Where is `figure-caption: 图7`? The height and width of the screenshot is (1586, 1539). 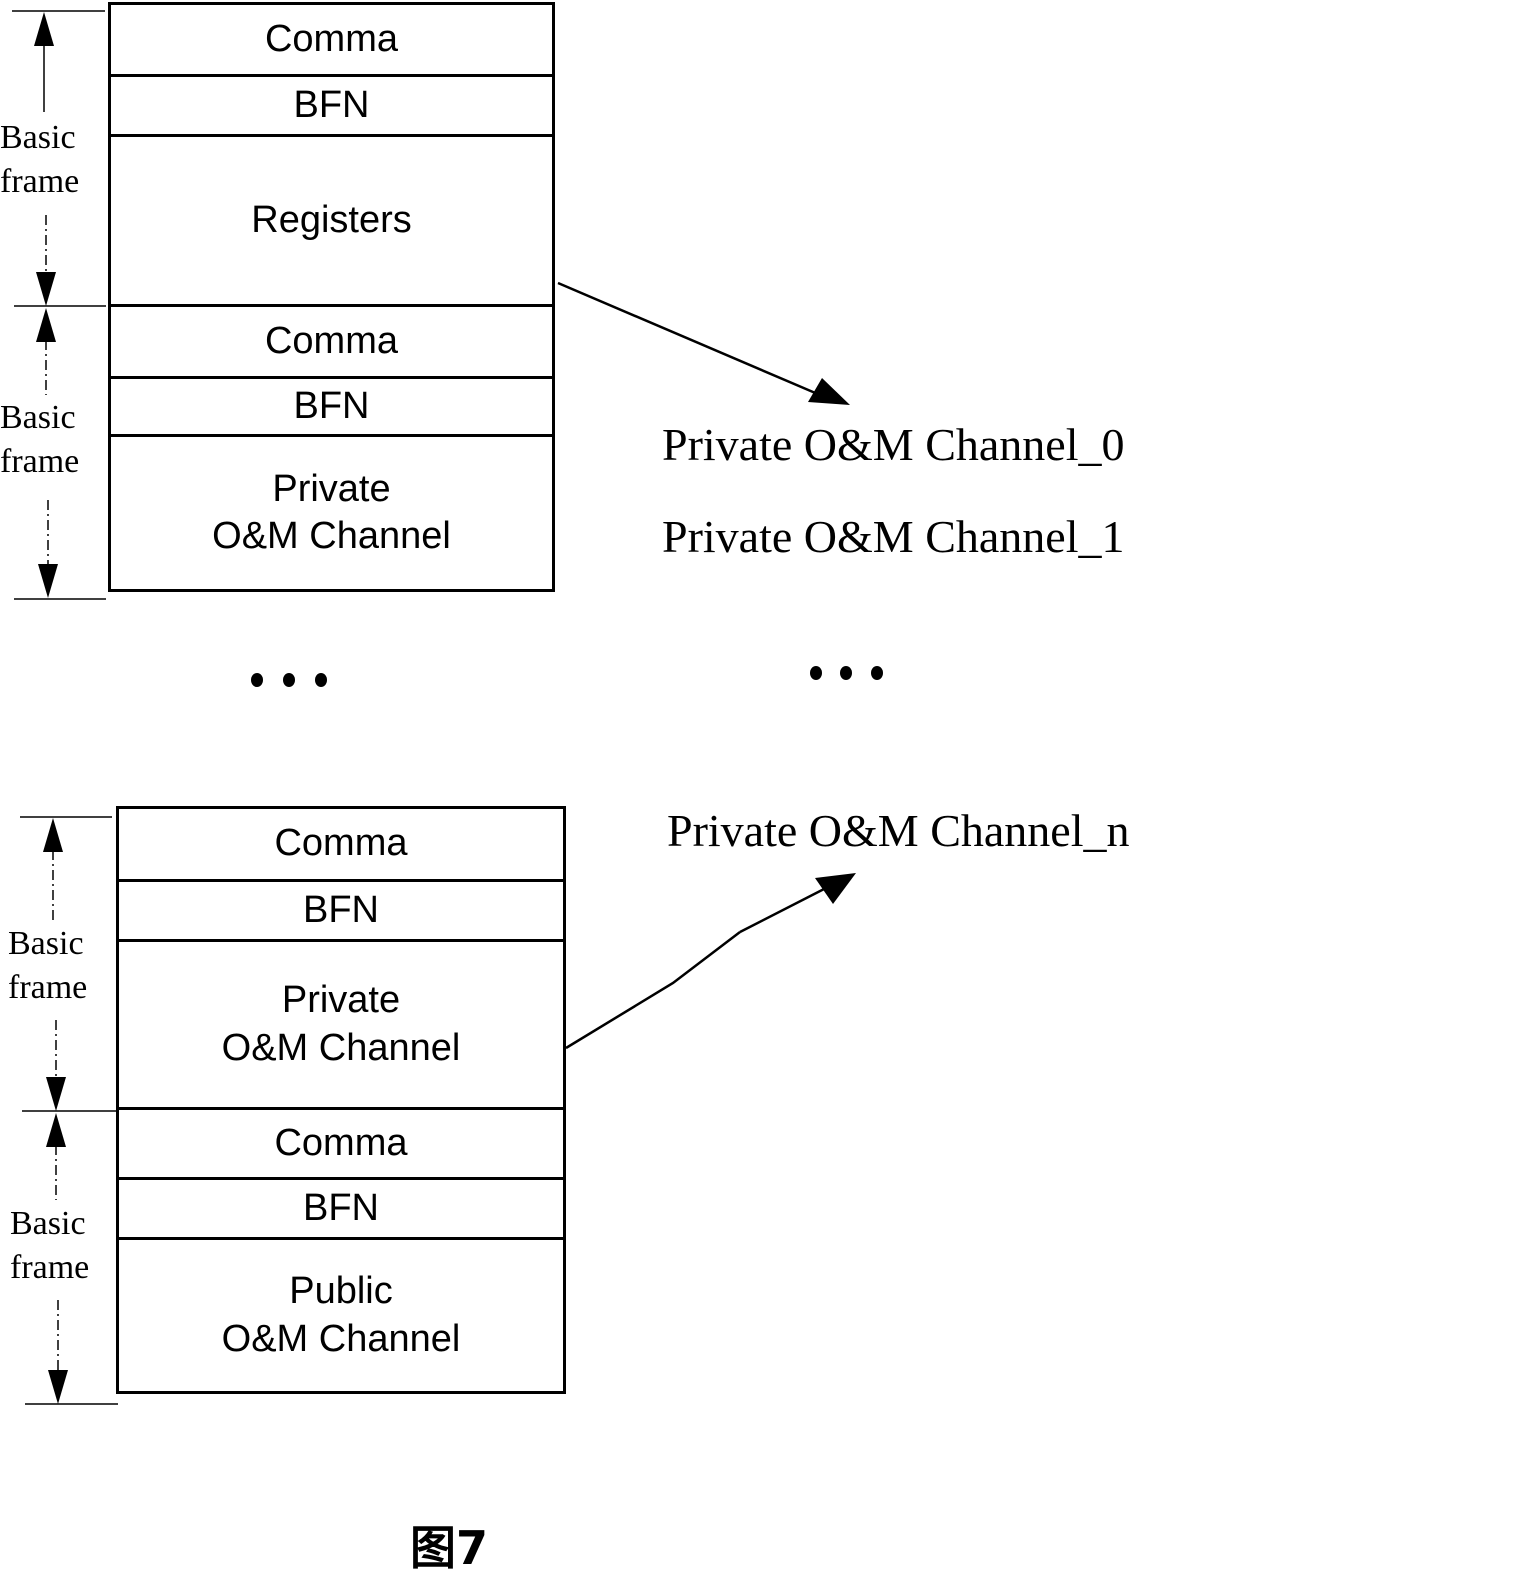 figure-caption: 图7 is located at coordinates (449, 1548).